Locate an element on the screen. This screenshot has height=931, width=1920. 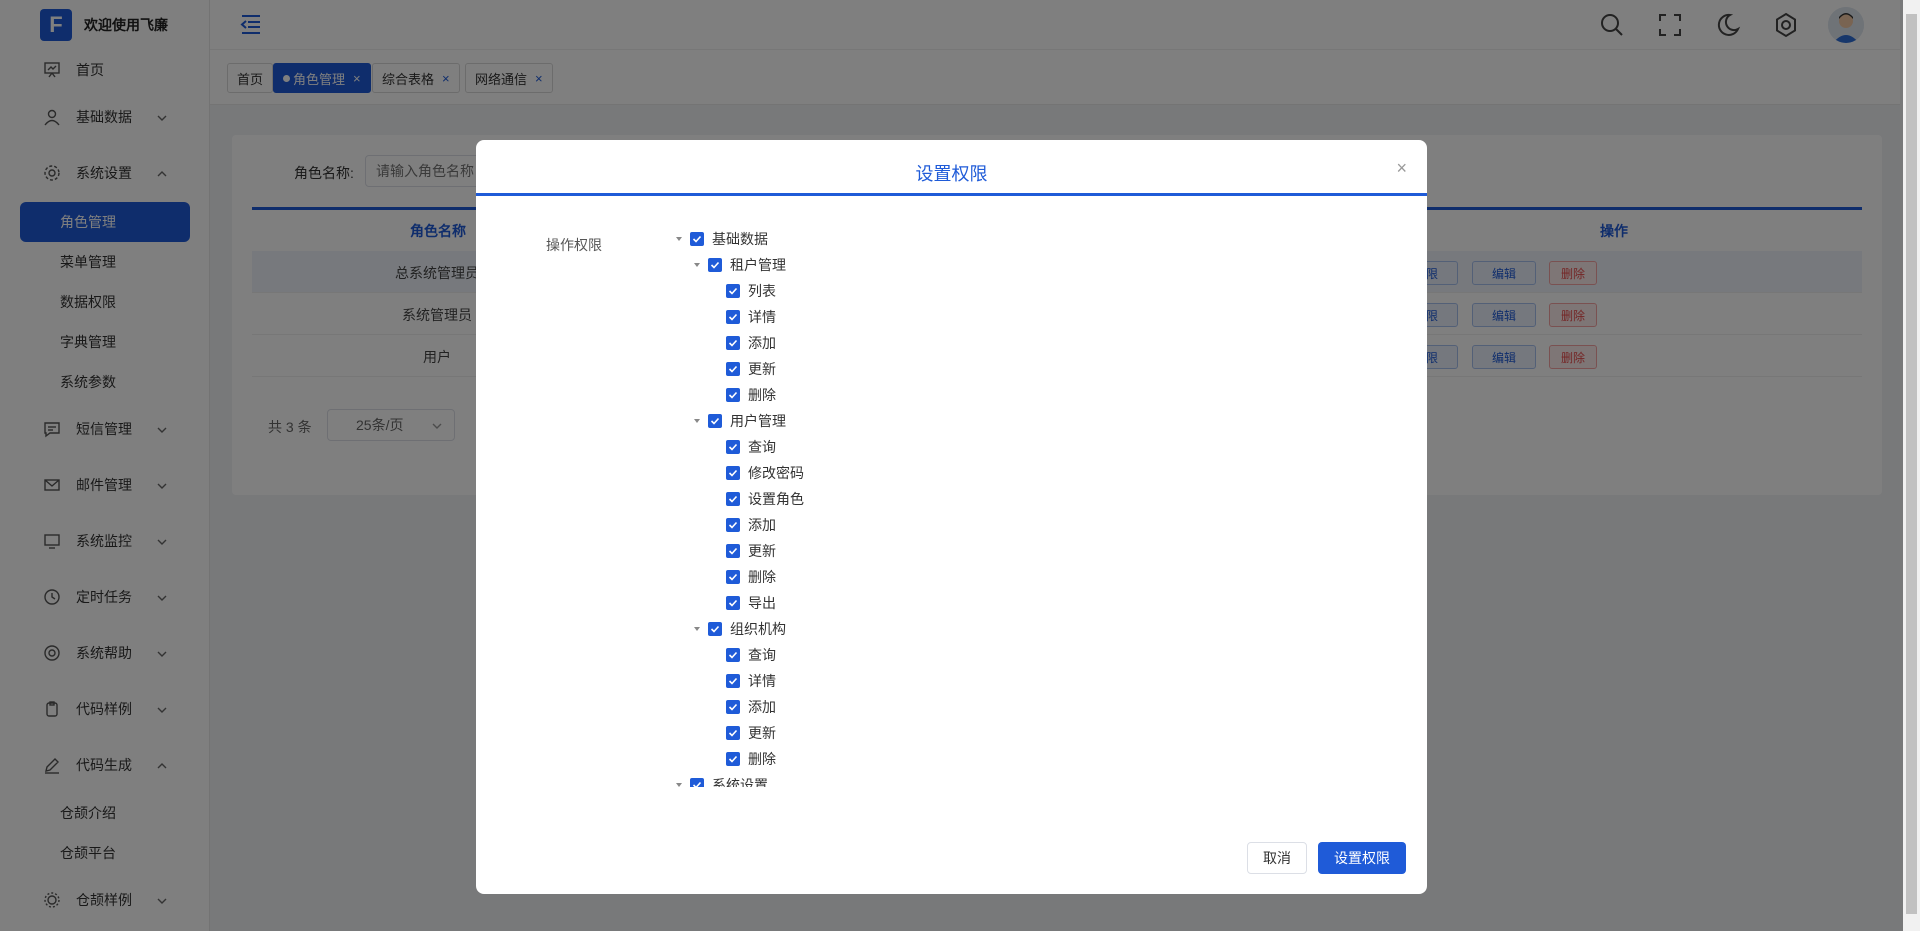
tree-node: 组织机构 is located at coordinates (738, 629).